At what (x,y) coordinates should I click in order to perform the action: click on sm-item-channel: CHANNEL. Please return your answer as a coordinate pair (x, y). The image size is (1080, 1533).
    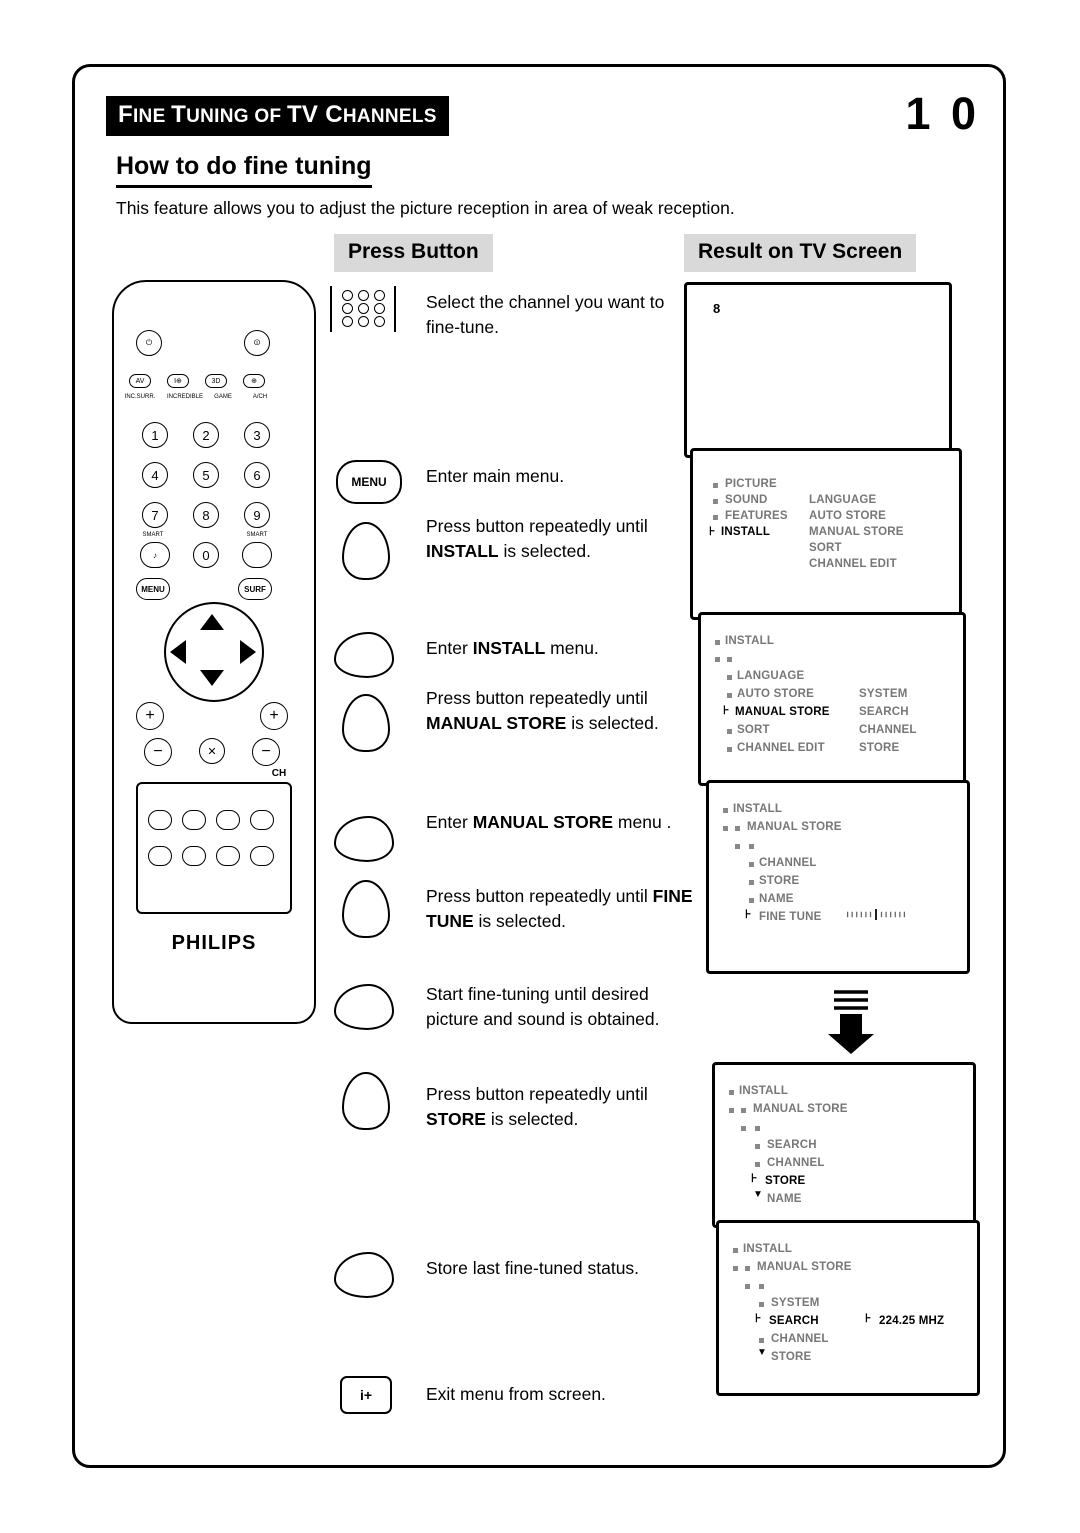
    Looking at the image, I should click on (796, 1163).